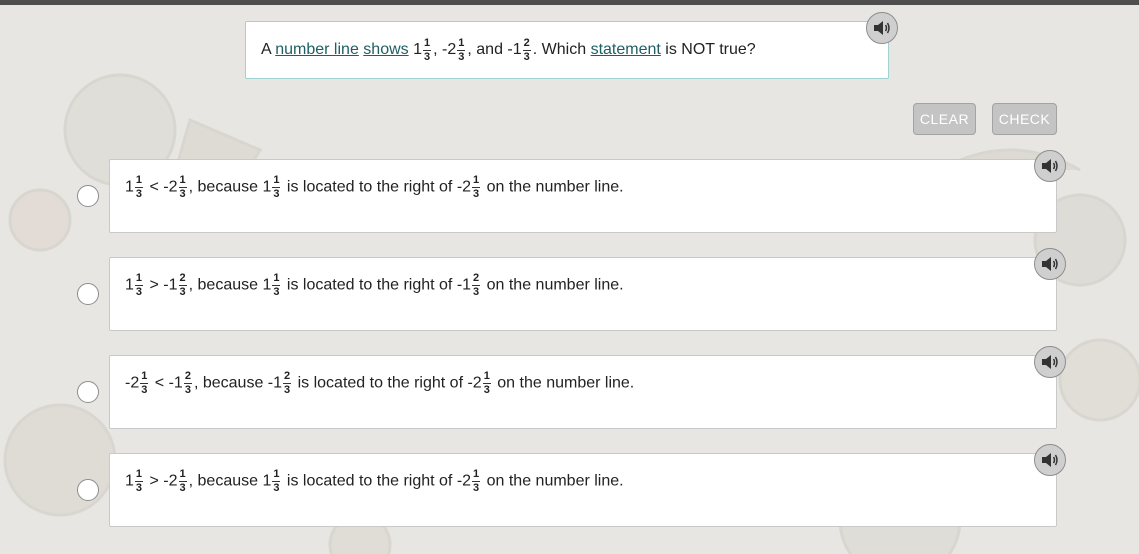  Describe the element at coordinates (268, 49) in the screenshot. I see `question-prefix: A` at that location.